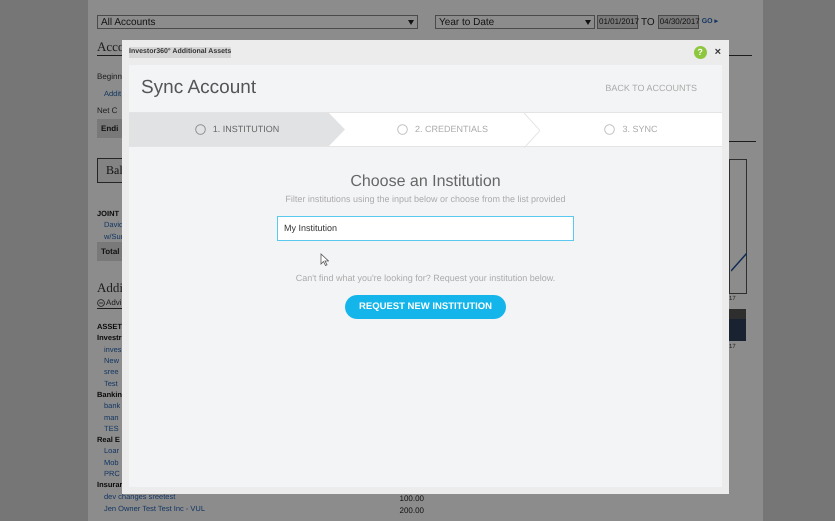 The height and width of the screenshot is (521, 835). Describe the element at coordinates (107, 111) in the screenshot. I see `row-label: Net C` at that location.